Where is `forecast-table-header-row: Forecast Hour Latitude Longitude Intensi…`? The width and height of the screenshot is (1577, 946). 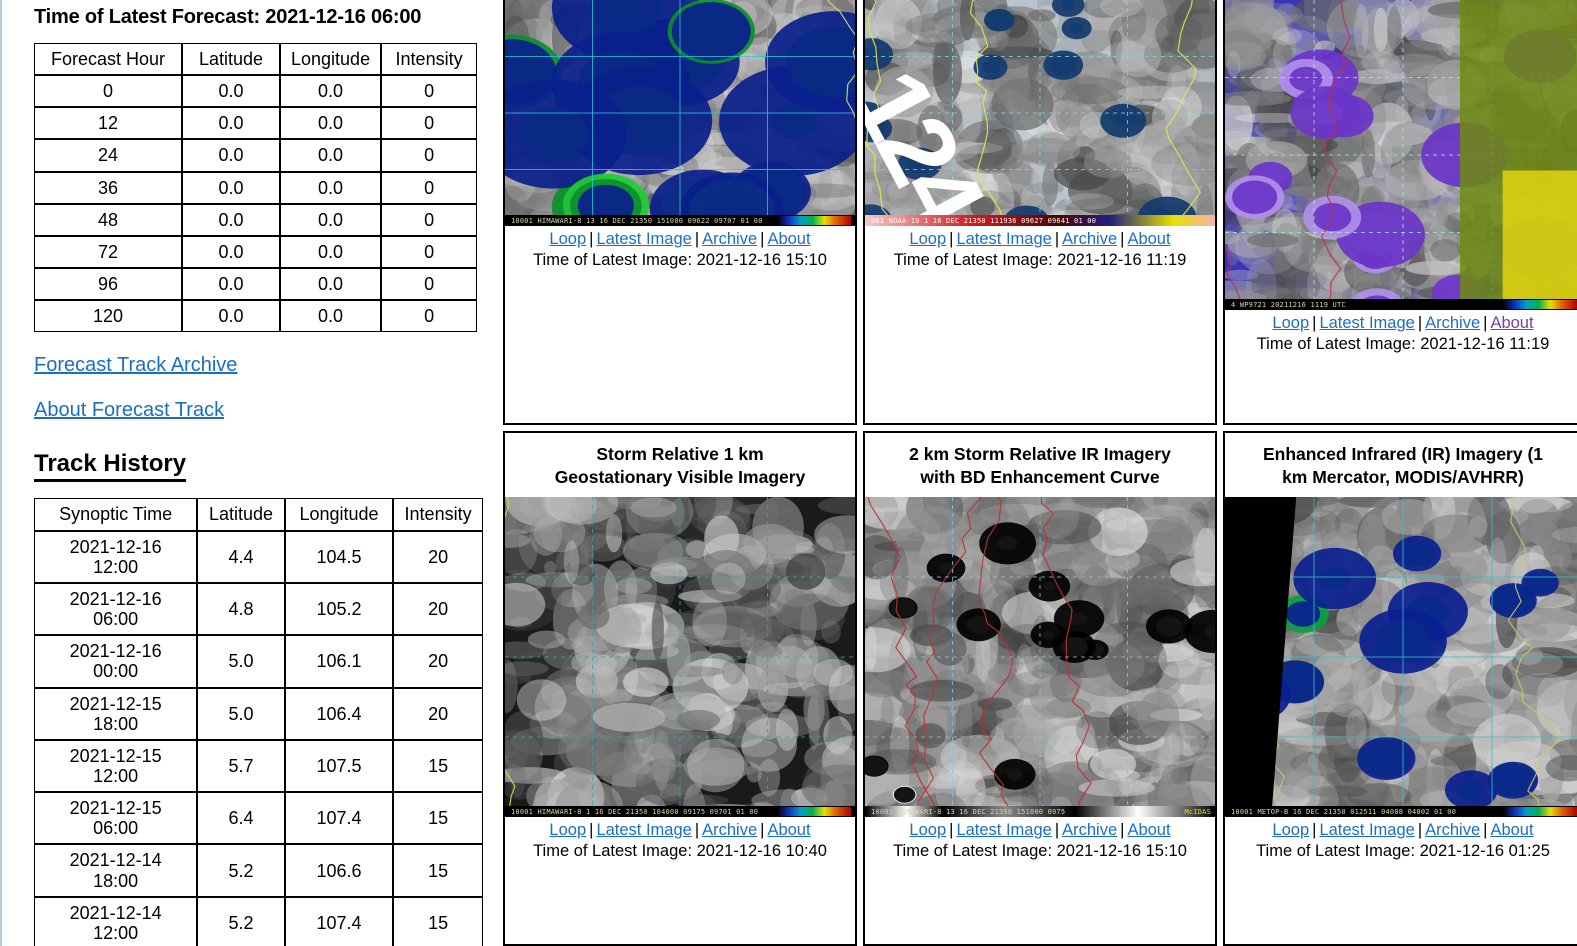
forecast-table-header-row: Forecast Hour Latitude Longitude Intensi… is located at coordinates (256, 59).